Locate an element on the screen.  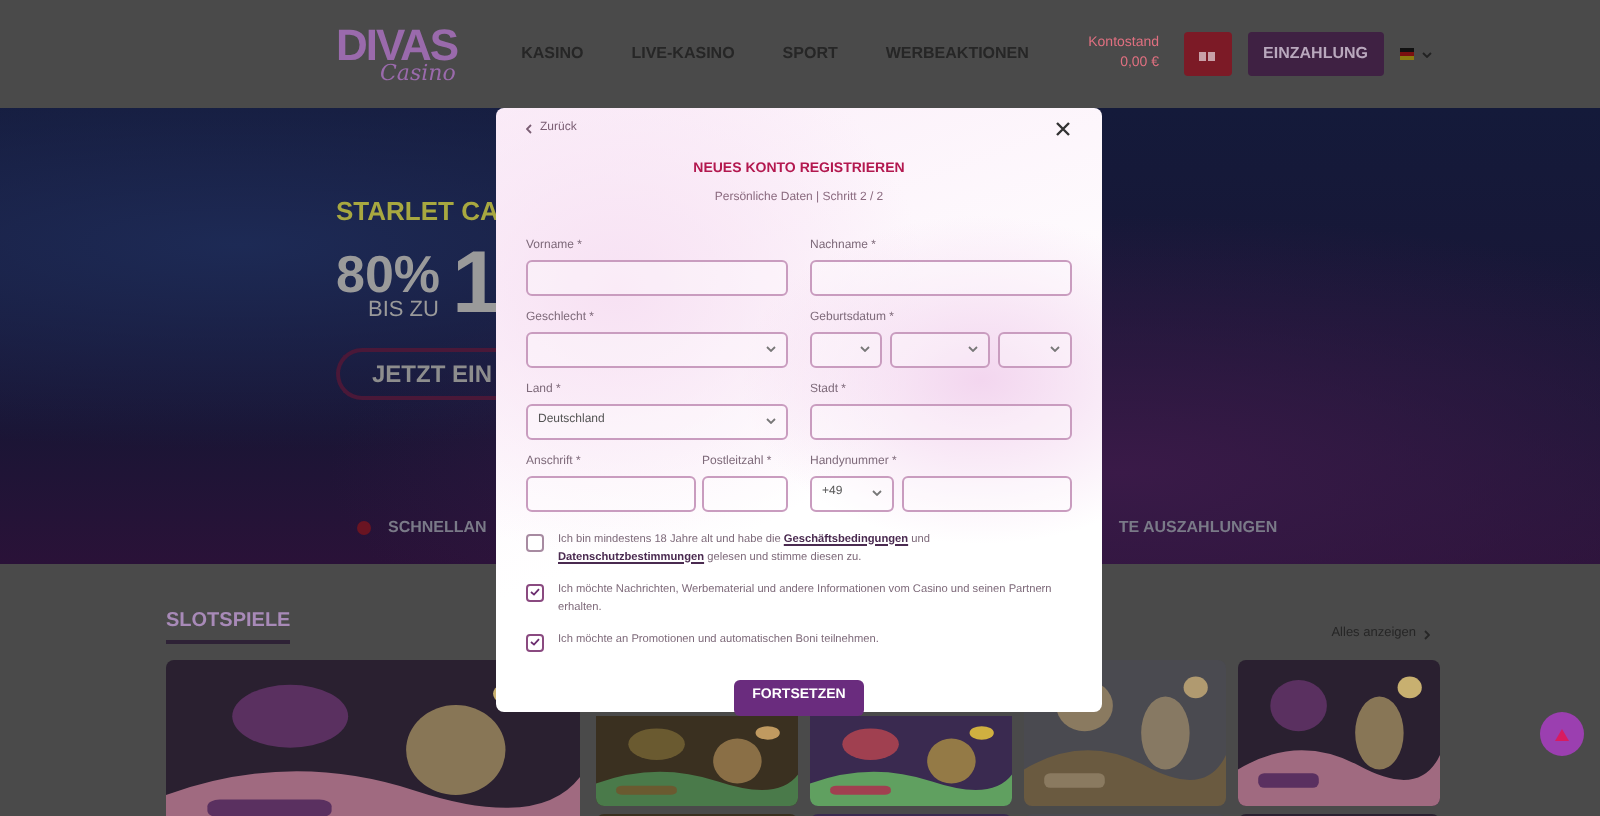
close-button is located at coordinates (1064, 129).